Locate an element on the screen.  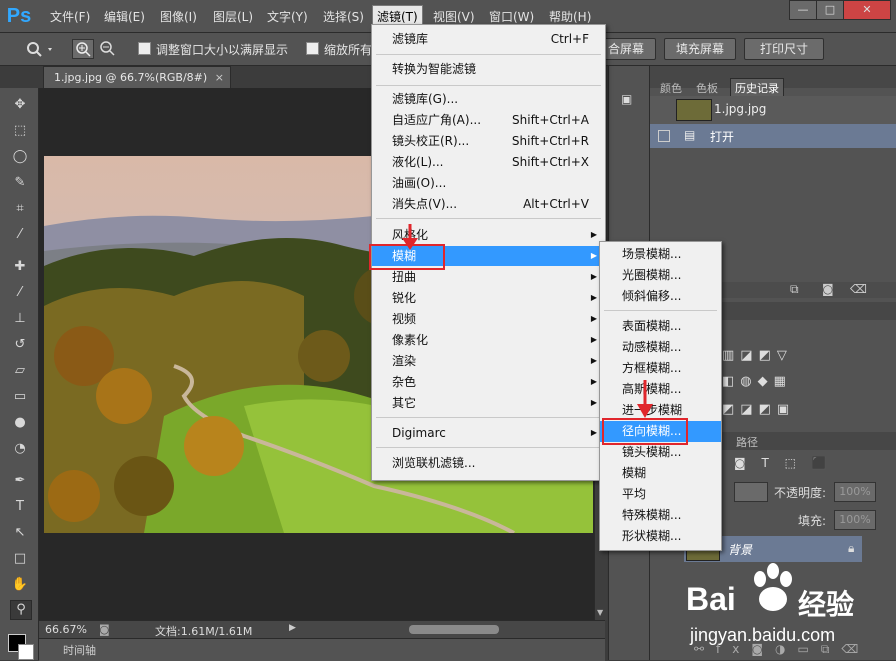
zoom-tool-icon is located at coordinates (41, 49).